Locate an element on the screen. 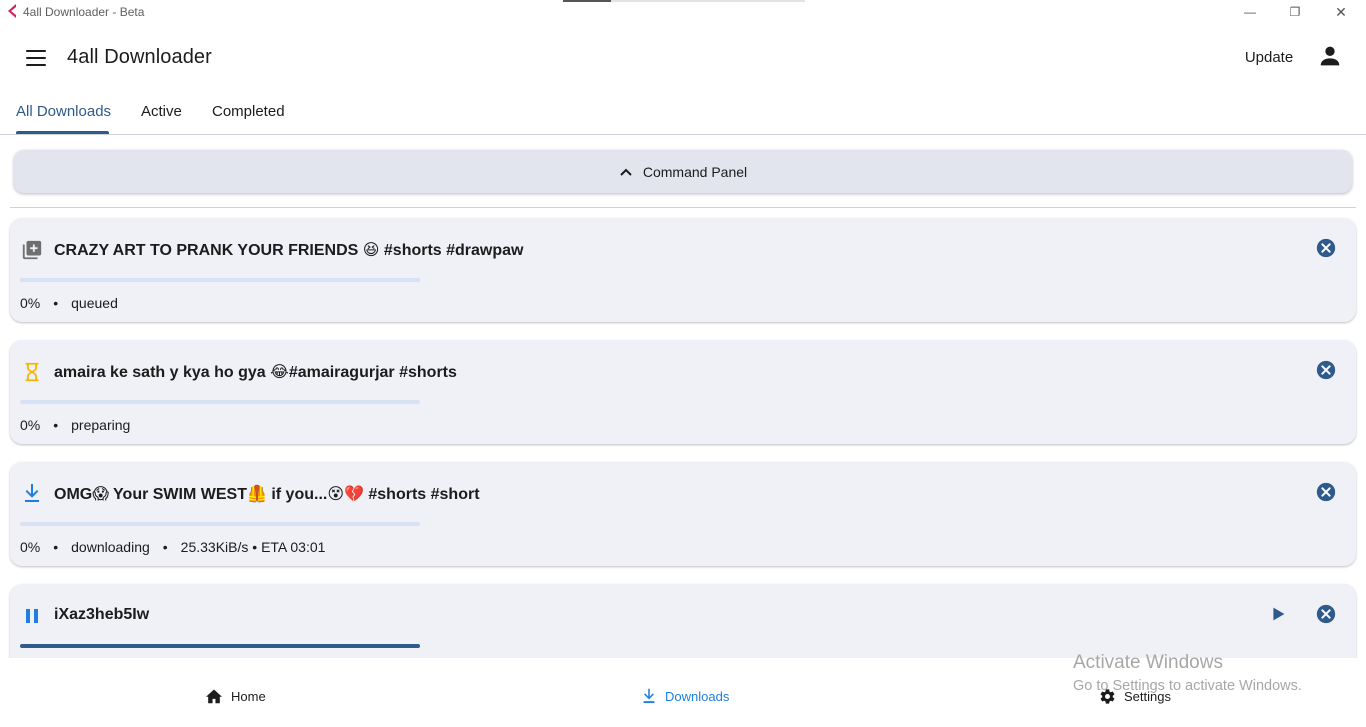 The width and height of the screenshot is (1366, 727). command-panel-toggle: Command Panel is located at coordinates (683, 171).